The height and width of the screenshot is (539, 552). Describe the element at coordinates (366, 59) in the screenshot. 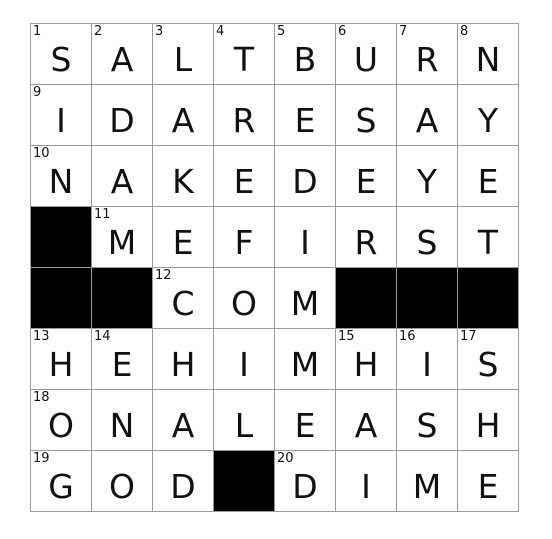

I see `cell-letter: U` at that location.